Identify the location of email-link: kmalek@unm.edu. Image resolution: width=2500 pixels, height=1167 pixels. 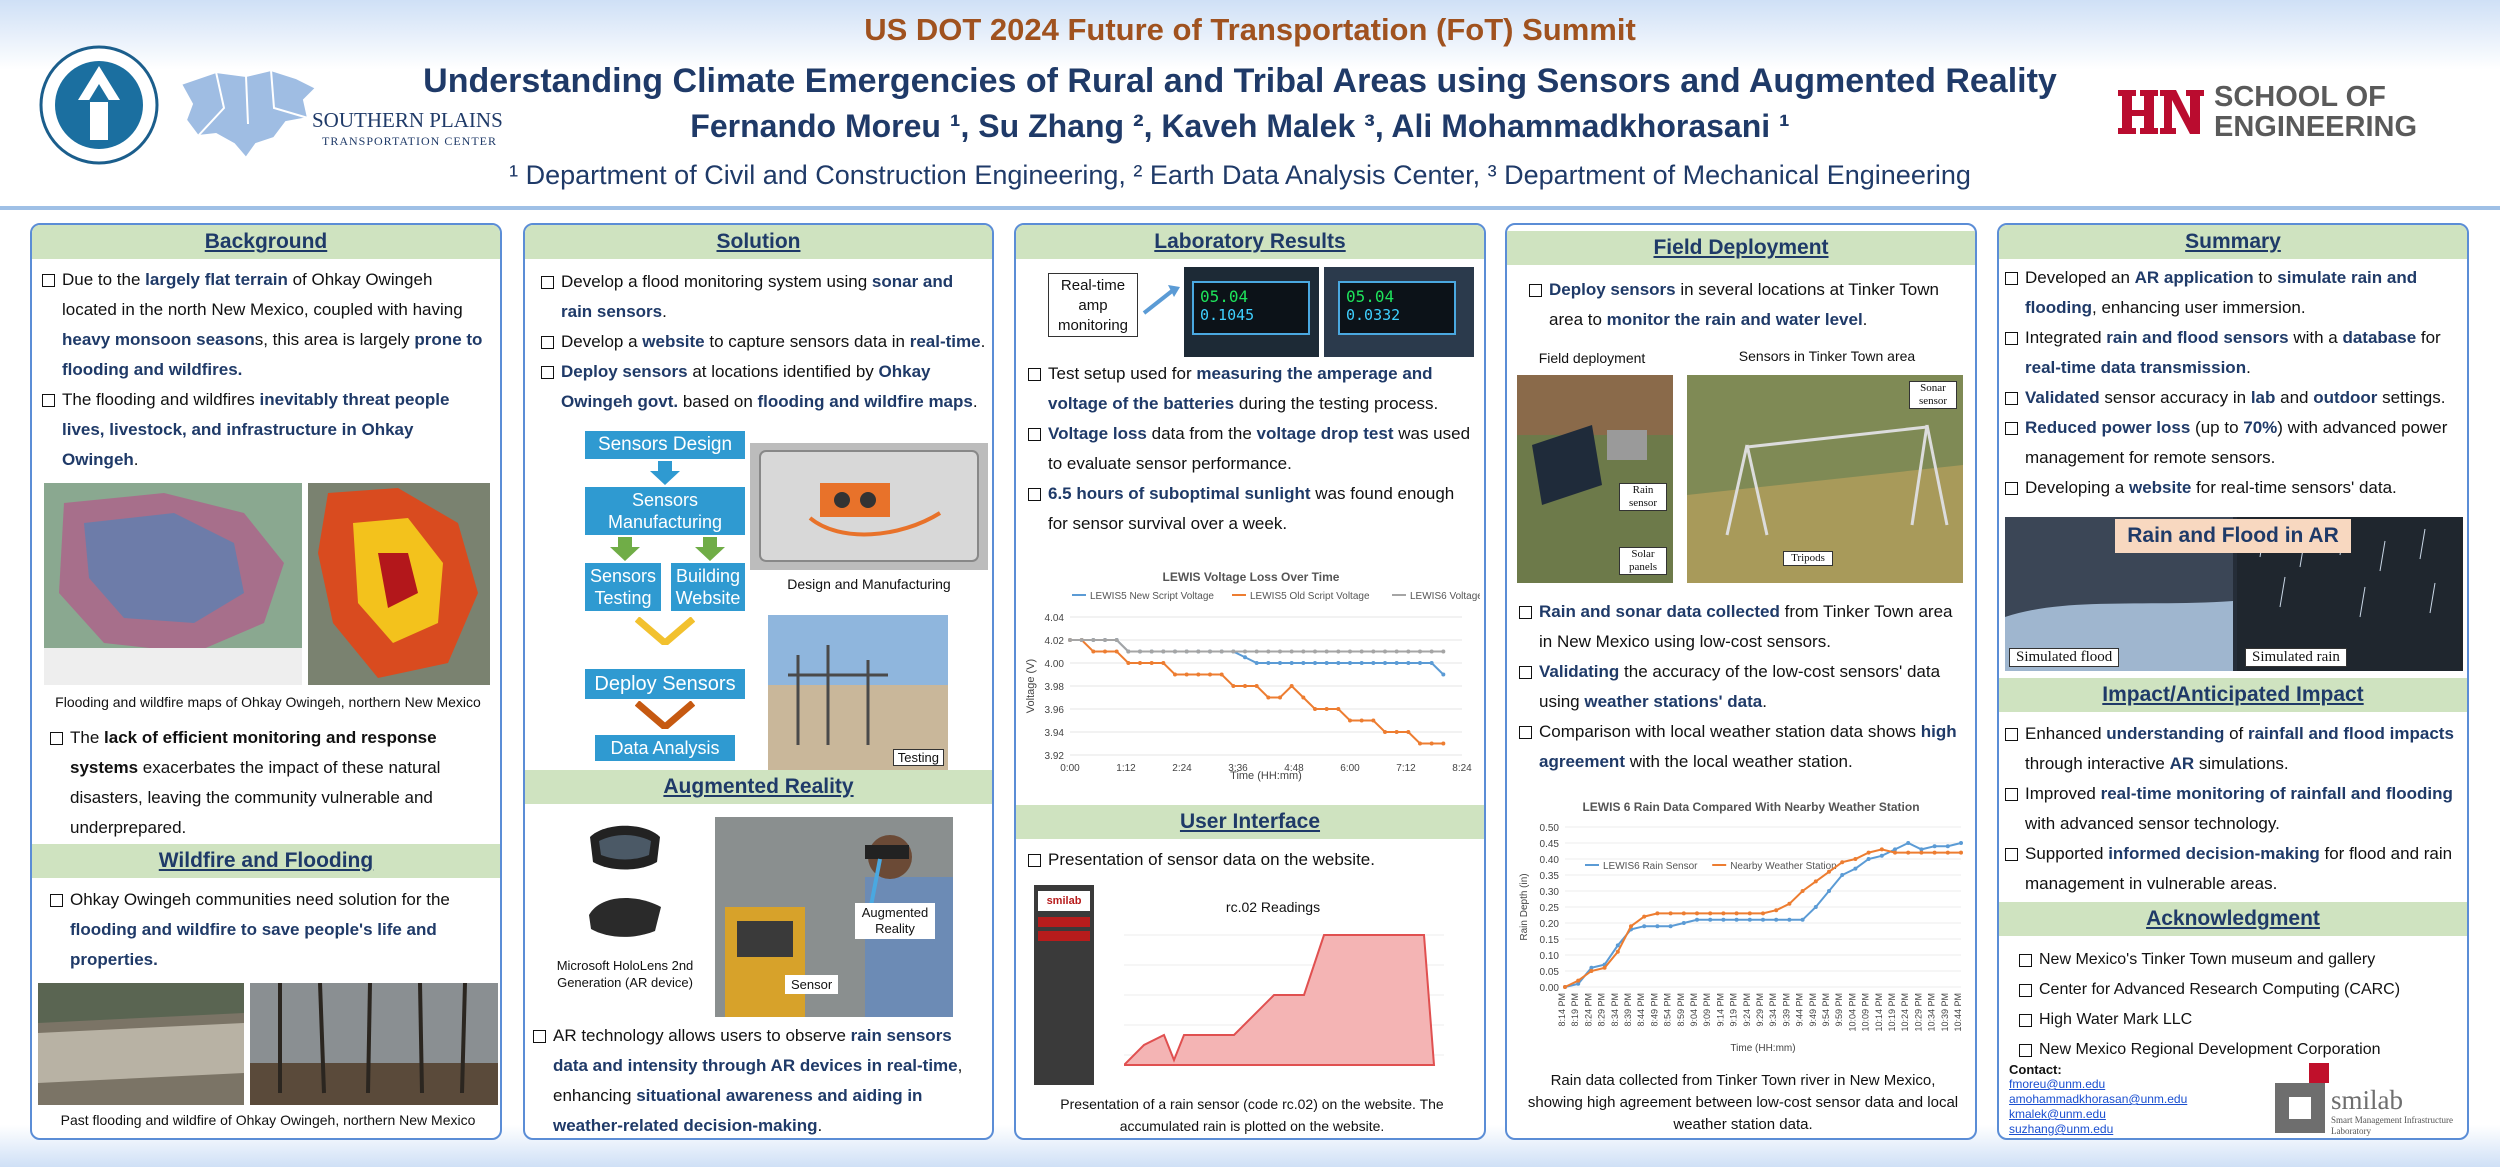
(2098, 1114).